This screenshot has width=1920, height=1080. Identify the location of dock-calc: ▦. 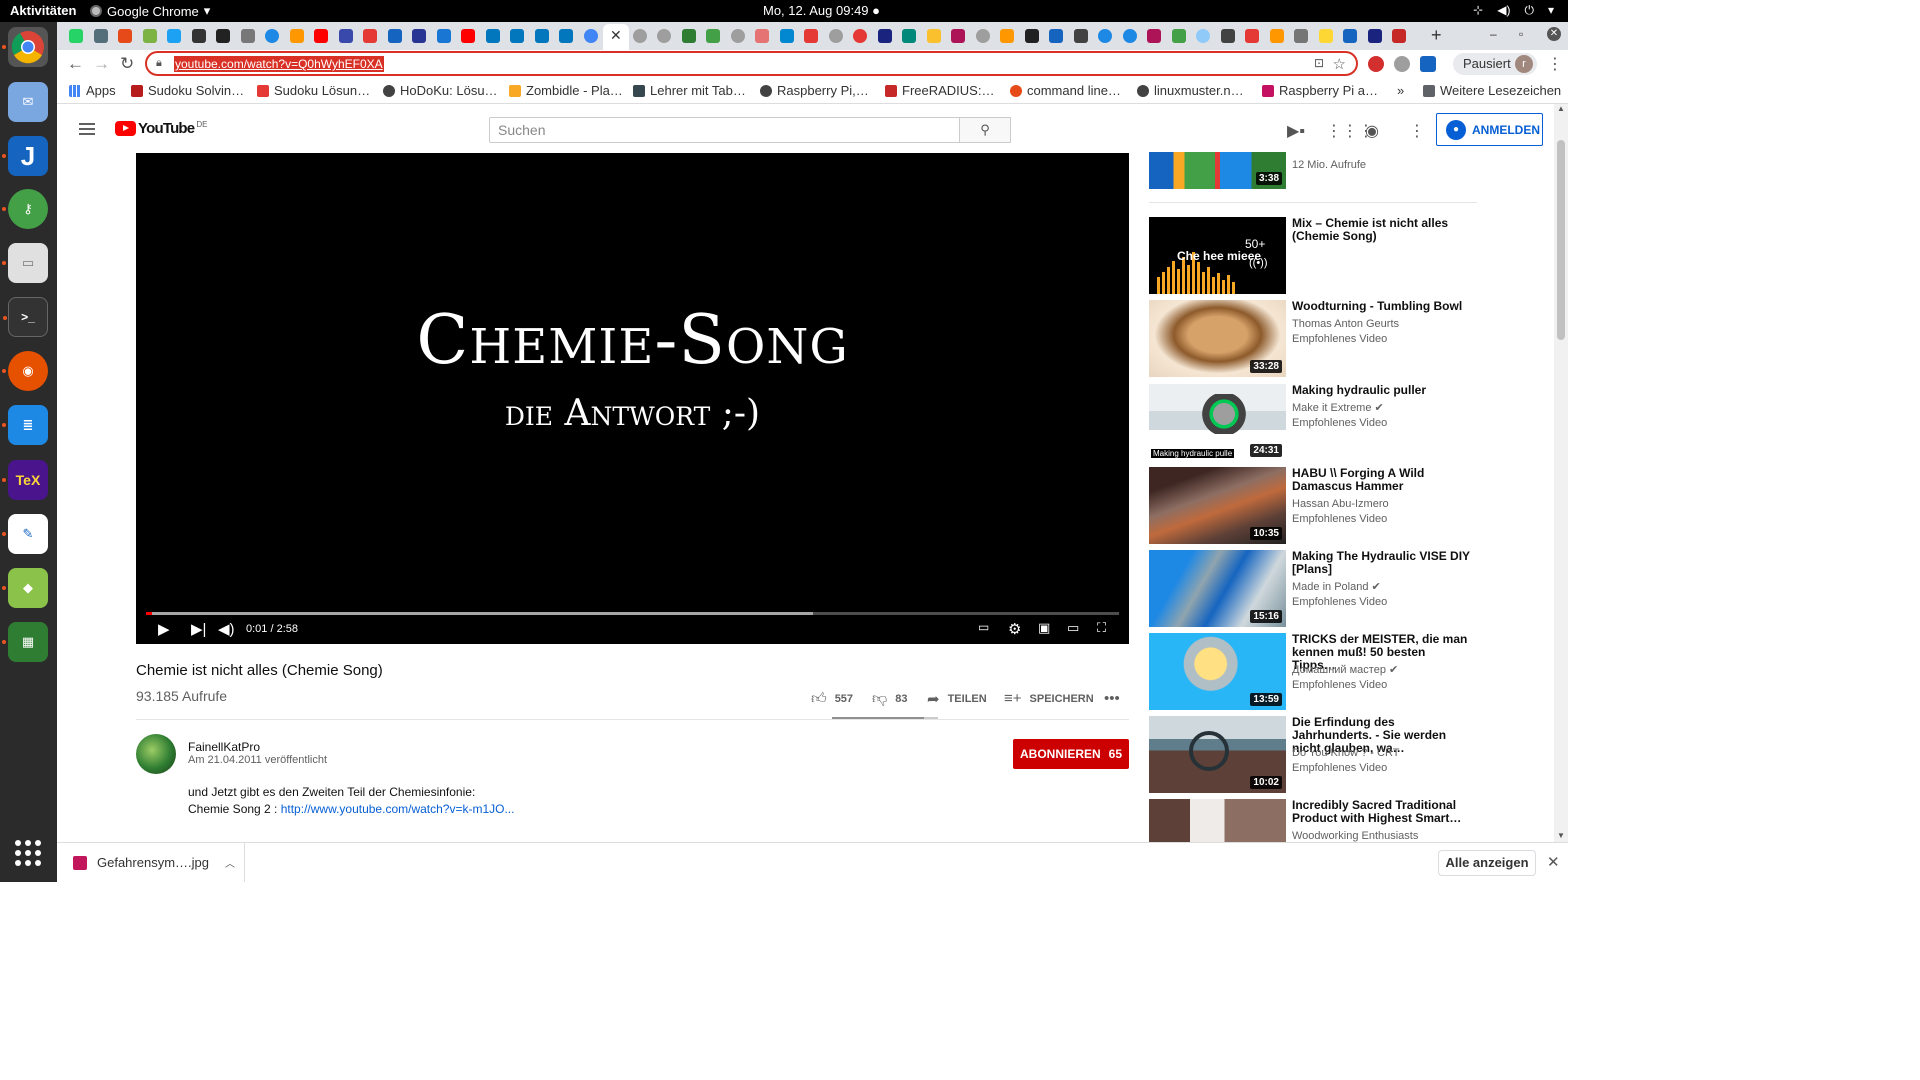
(25, 642).